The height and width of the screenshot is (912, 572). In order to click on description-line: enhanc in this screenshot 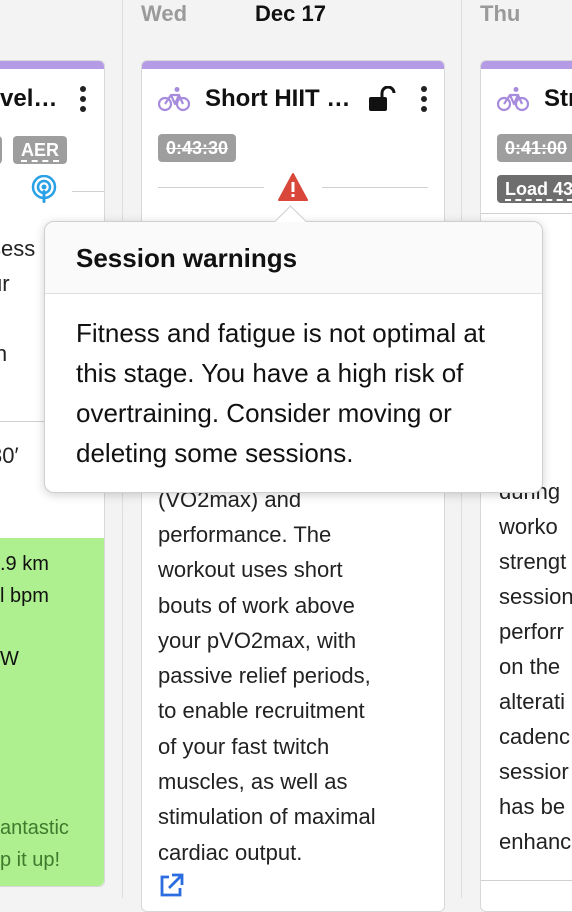, I will do `click(535, 841)`.